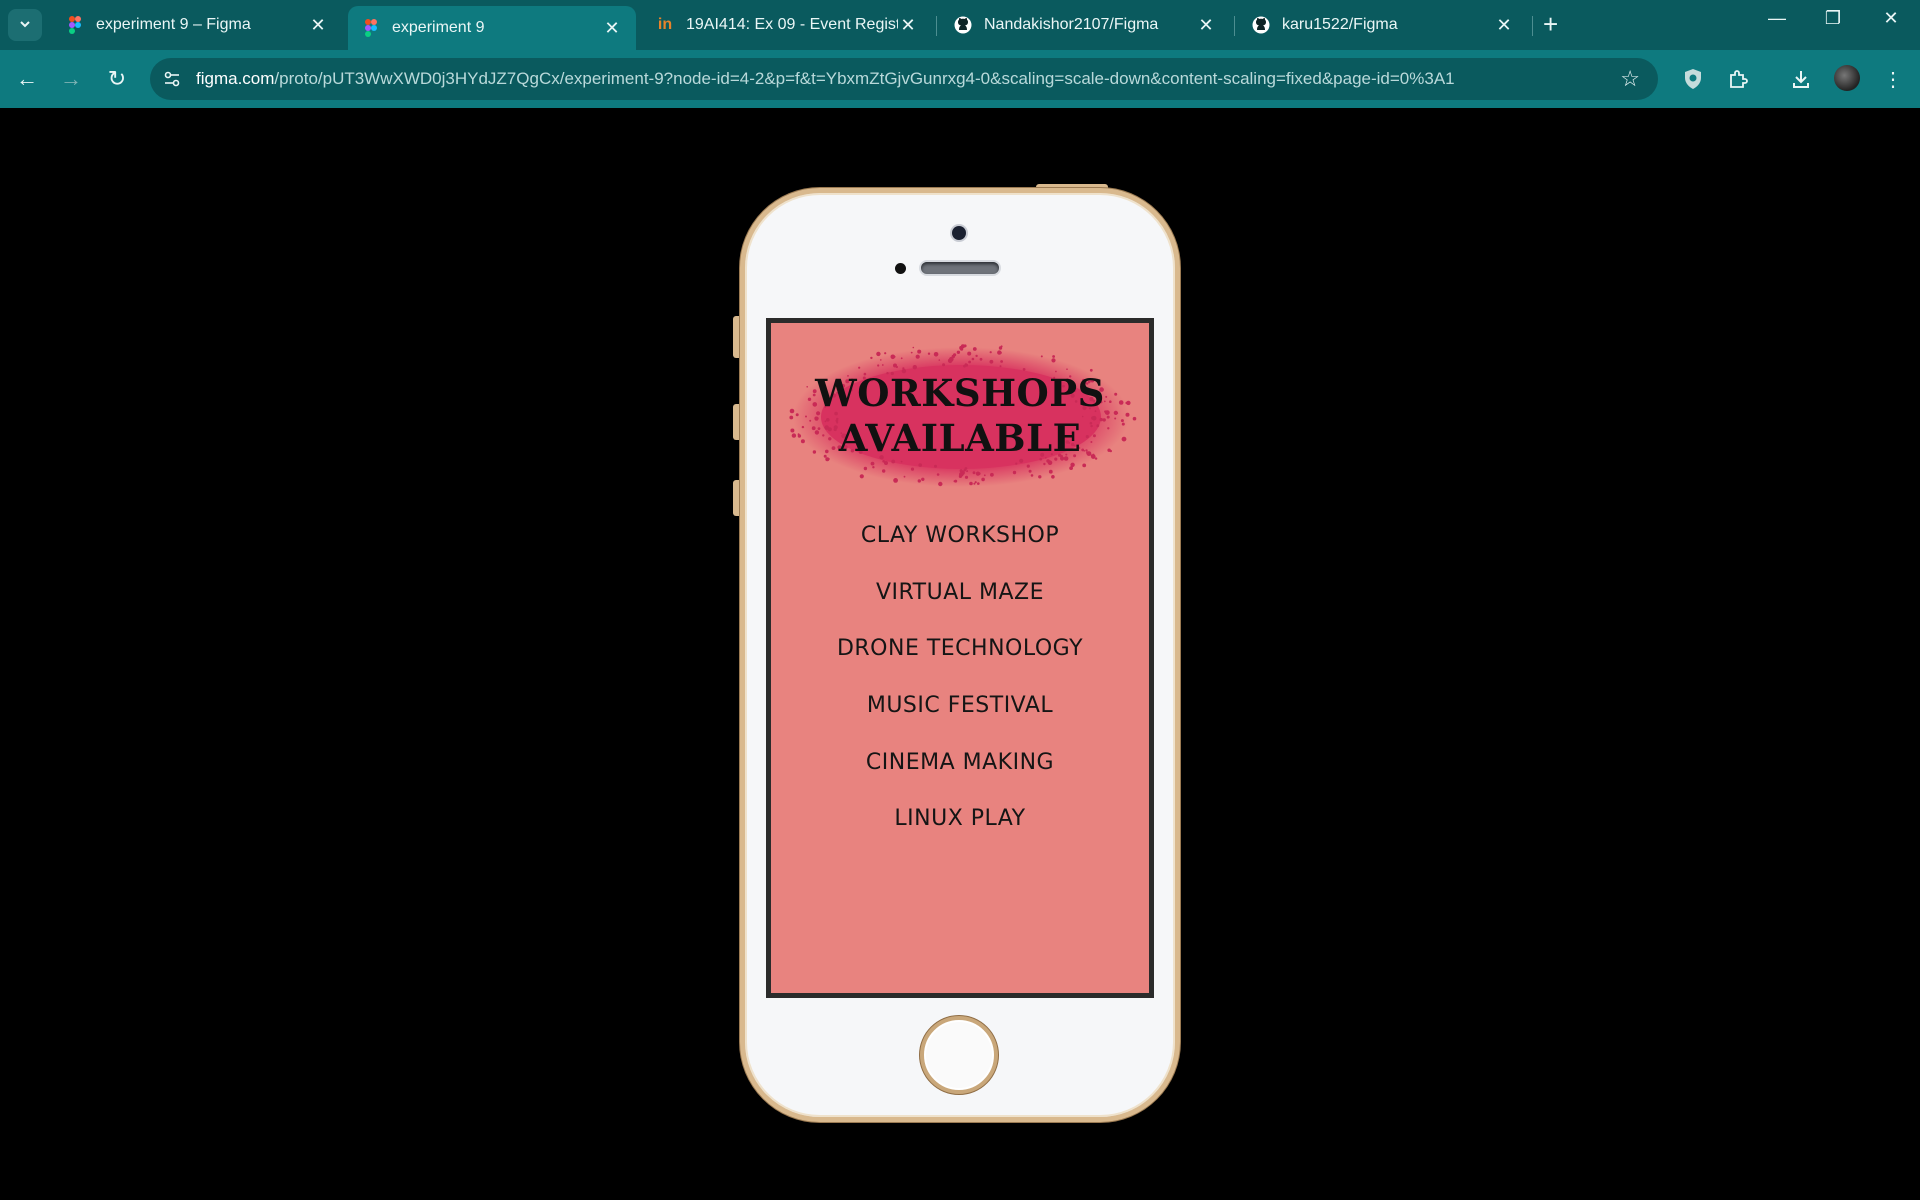 This screenshot has width=1920, height=1200. Describe the element at coordinates (1261, 25) in the screenshot. I see `github-icon` at that location.